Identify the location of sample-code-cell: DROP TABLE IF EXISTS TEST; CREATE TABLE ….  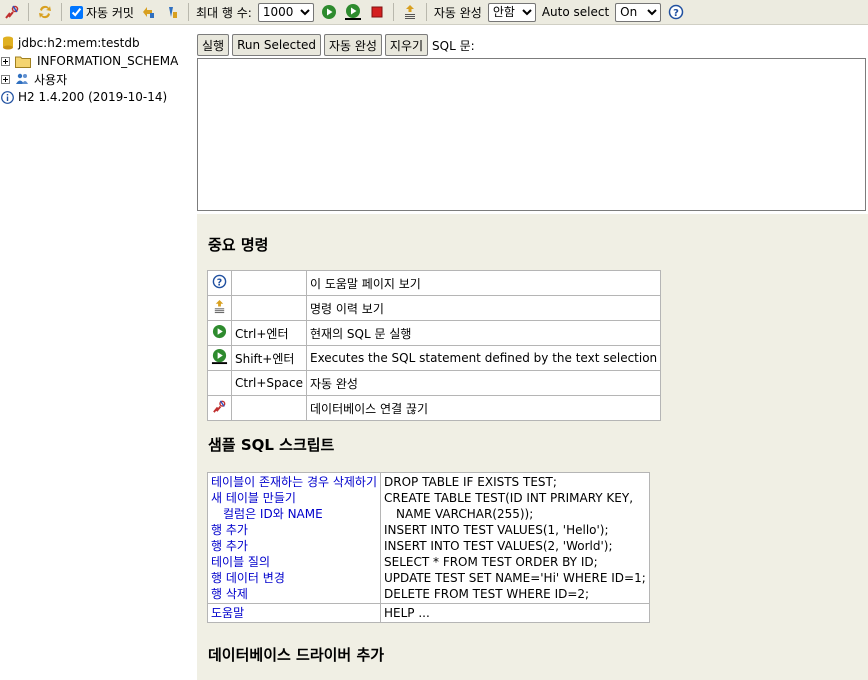
(515, 538).